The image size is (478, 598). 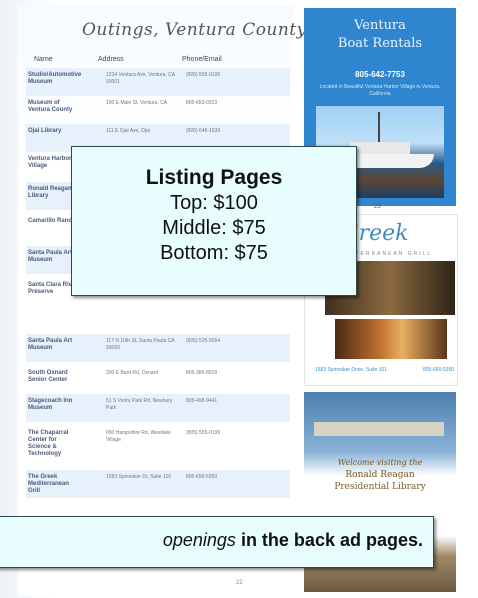 What do you see at coordinates (380, 462) in the screenshot?
I see `library-ad-line-1: Welcome visiting the` at bounding box center [380, 462].